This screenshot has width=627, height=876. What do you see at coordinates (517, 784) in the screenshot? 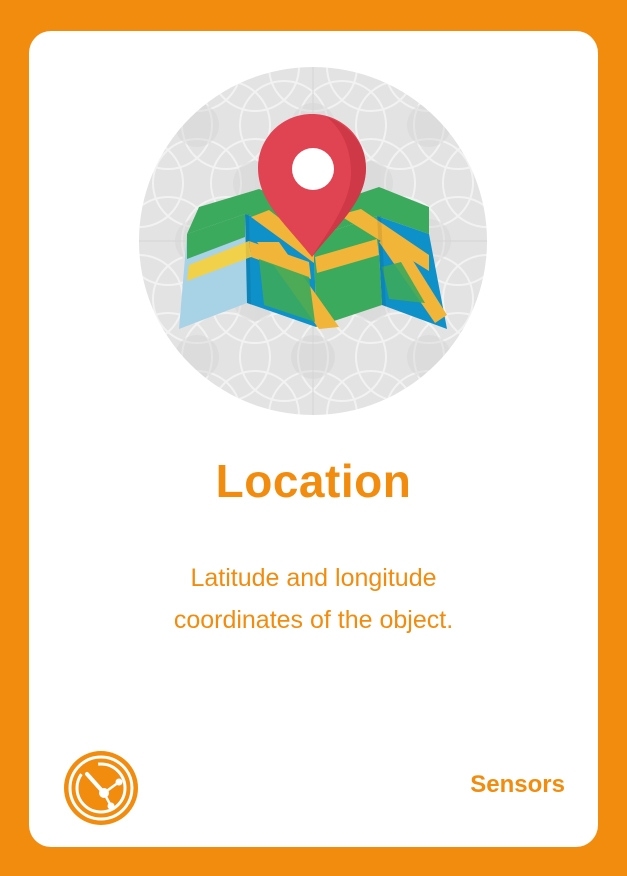
I see `category-label: Sensors` at bounding box center [517, 784].